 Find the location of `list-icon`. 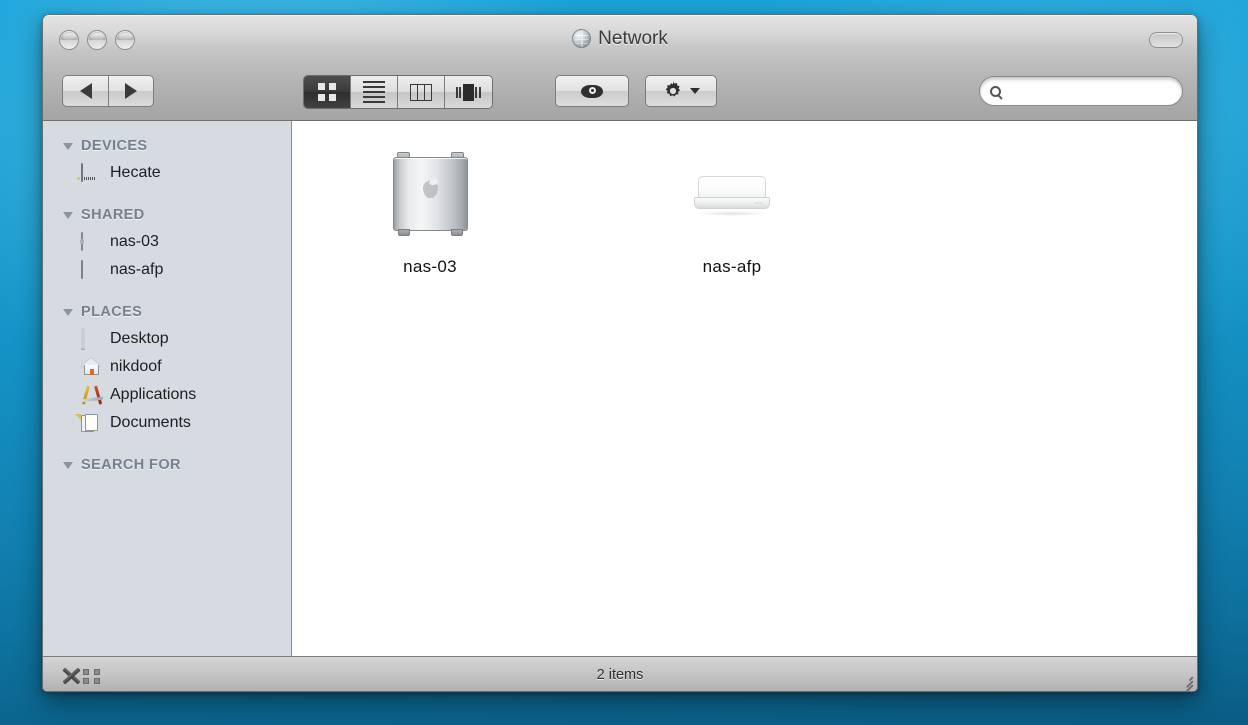

list-icon is located at coordinates (374, 92).